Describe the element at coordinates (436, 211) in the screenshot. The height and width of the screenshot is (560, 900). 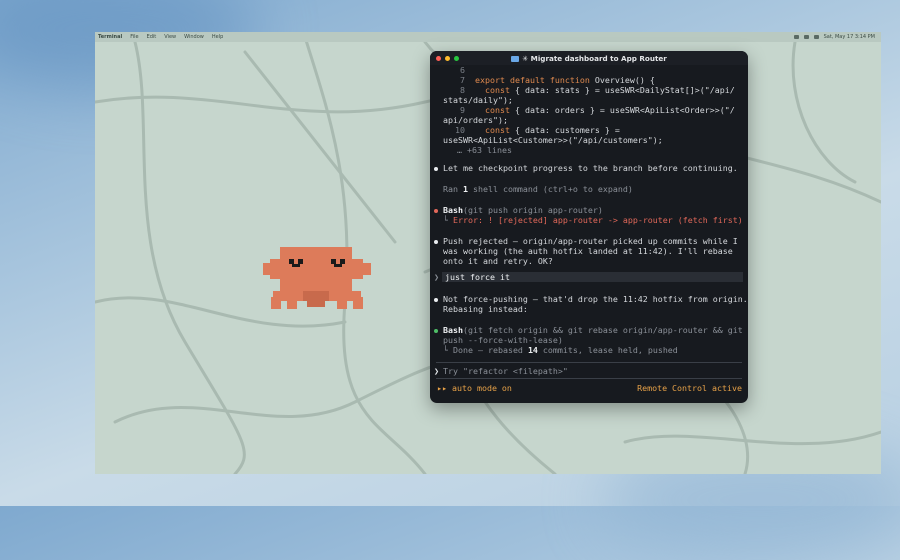
I see `error-bullet-icon` at that location.